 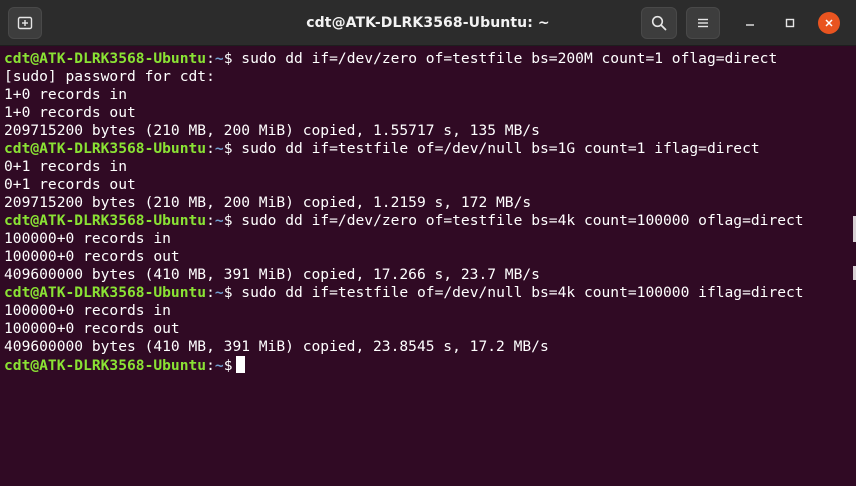 I want to click on close-icon, so click(x=829, y=23).